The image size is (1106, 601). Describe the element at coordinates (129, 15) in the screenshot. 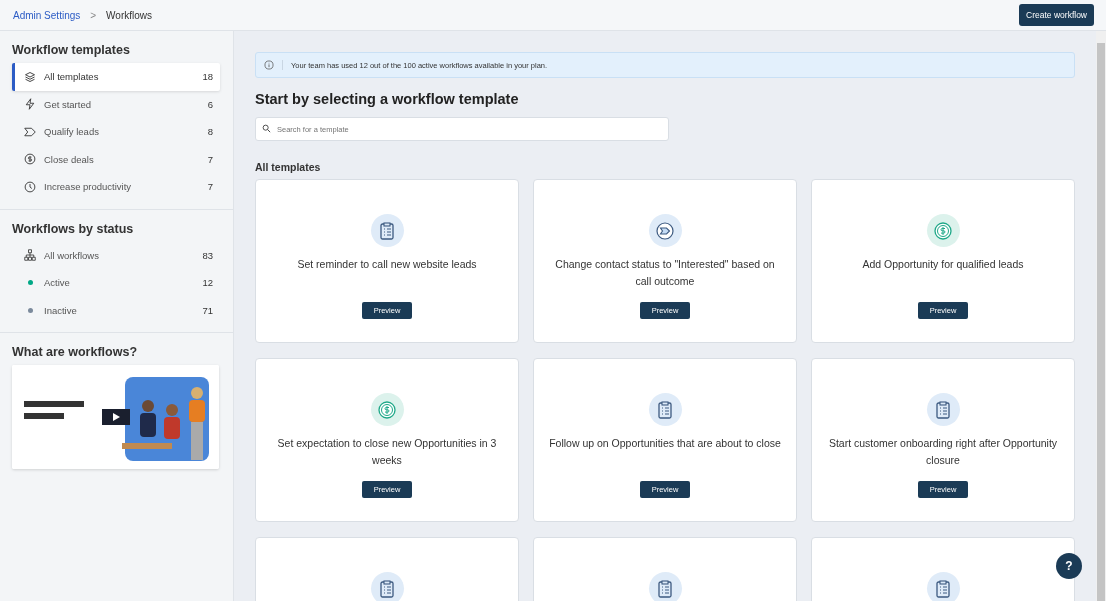

I see `breadcrumb-current: Workflows` at that location.